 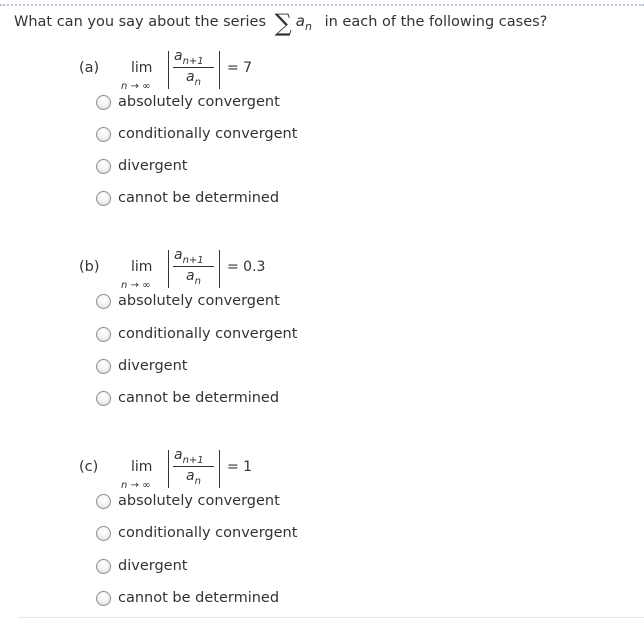 I want to click on option-b-divergent: divergent, so click(x=141, y=366).